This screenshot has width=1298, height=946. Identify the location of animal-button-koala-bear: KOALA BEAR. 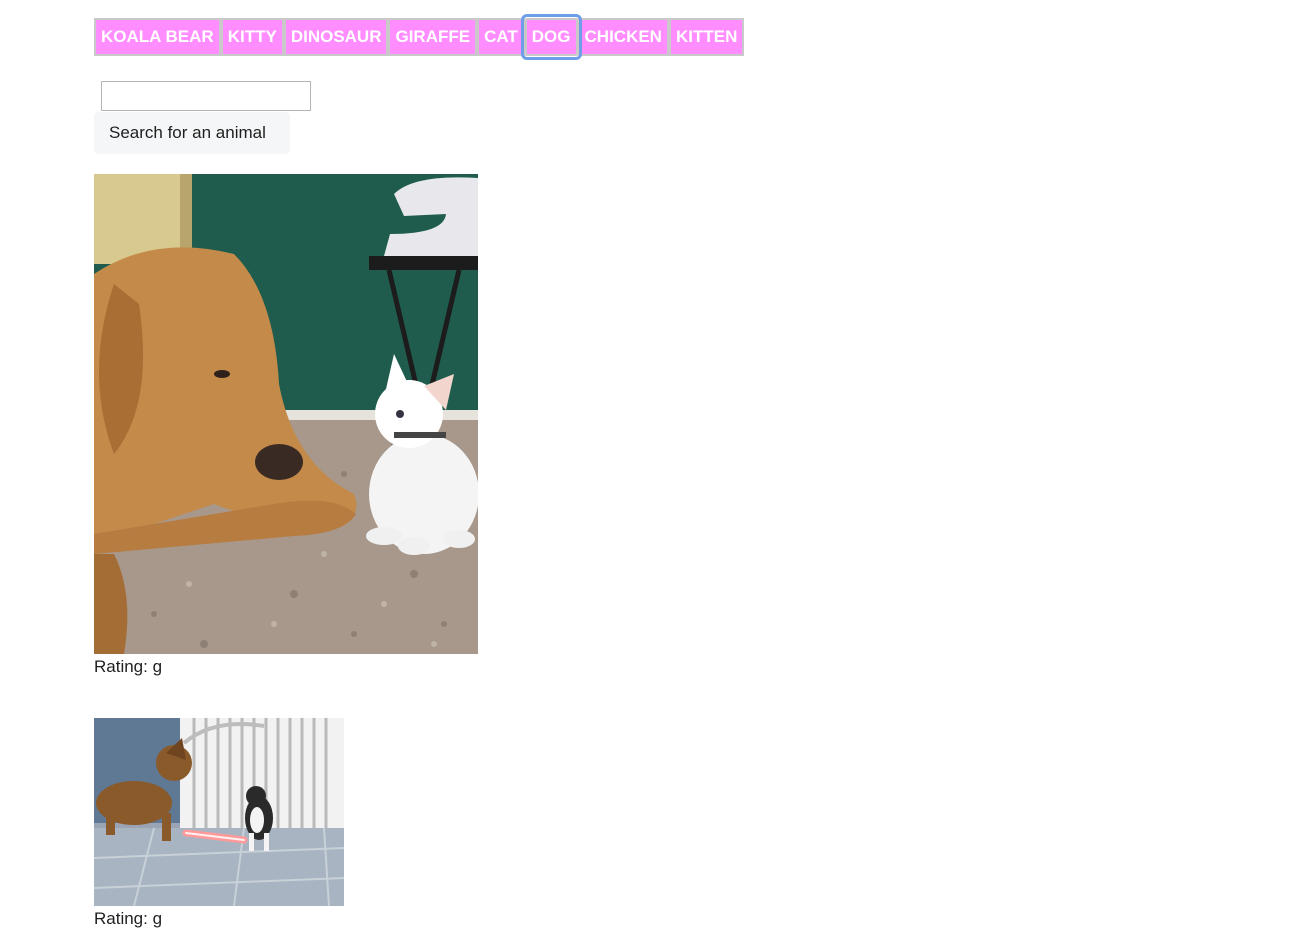
(157, 37).